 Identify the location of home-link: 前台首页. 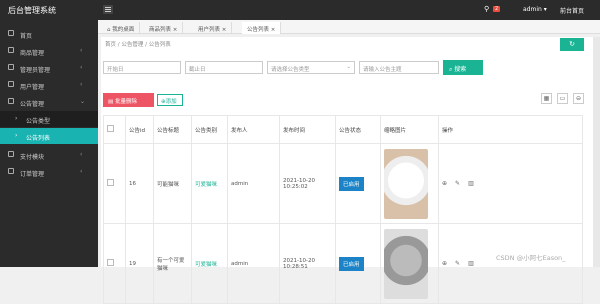
(572, 10).